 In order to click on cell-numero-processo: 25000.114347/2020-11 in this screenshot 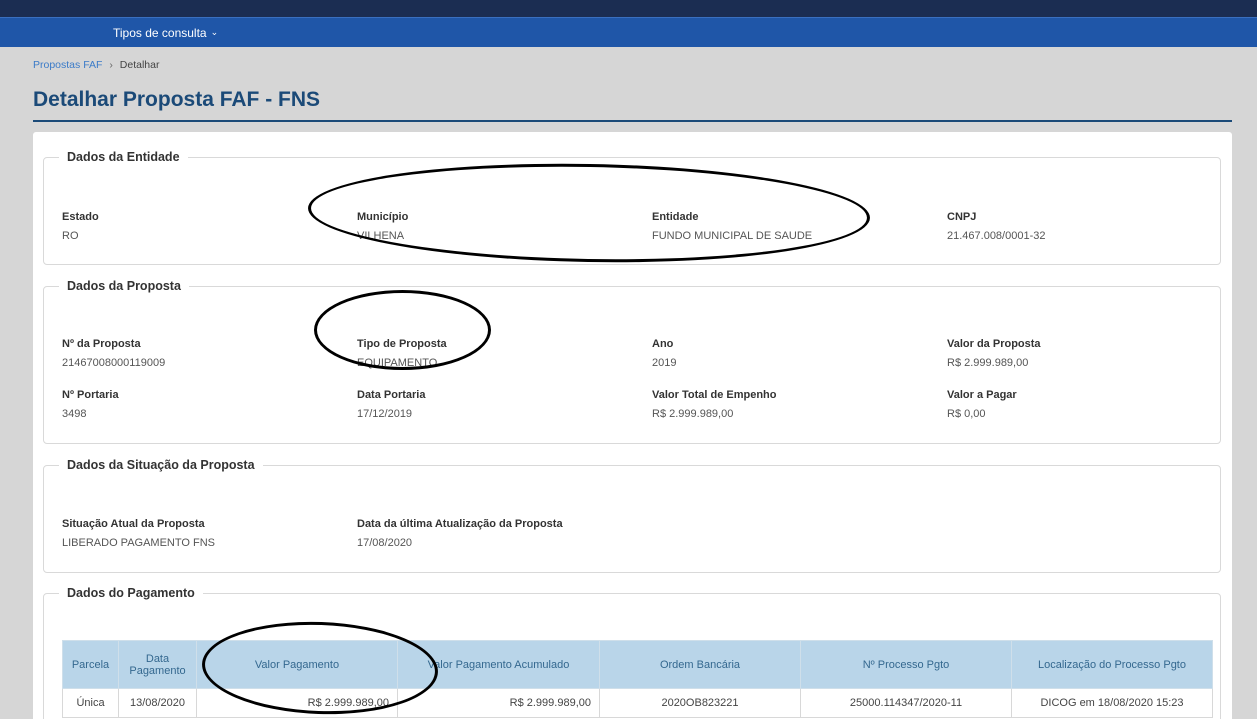, I will do `click(906, 703)`.